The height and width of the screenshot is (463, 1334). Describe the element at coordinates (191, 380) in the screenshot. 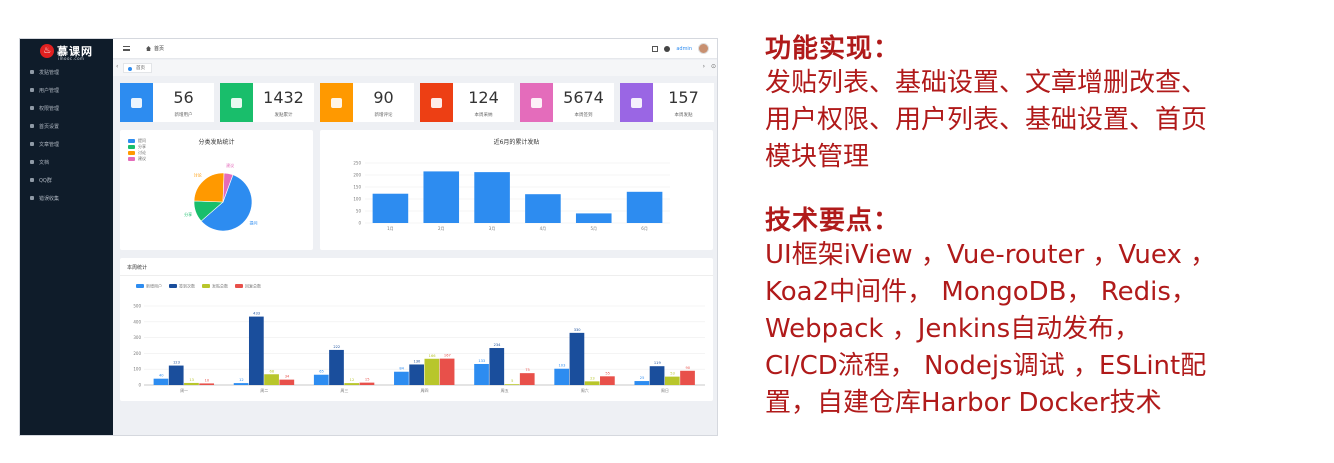

I see `bar-value-label: 13` at that location.